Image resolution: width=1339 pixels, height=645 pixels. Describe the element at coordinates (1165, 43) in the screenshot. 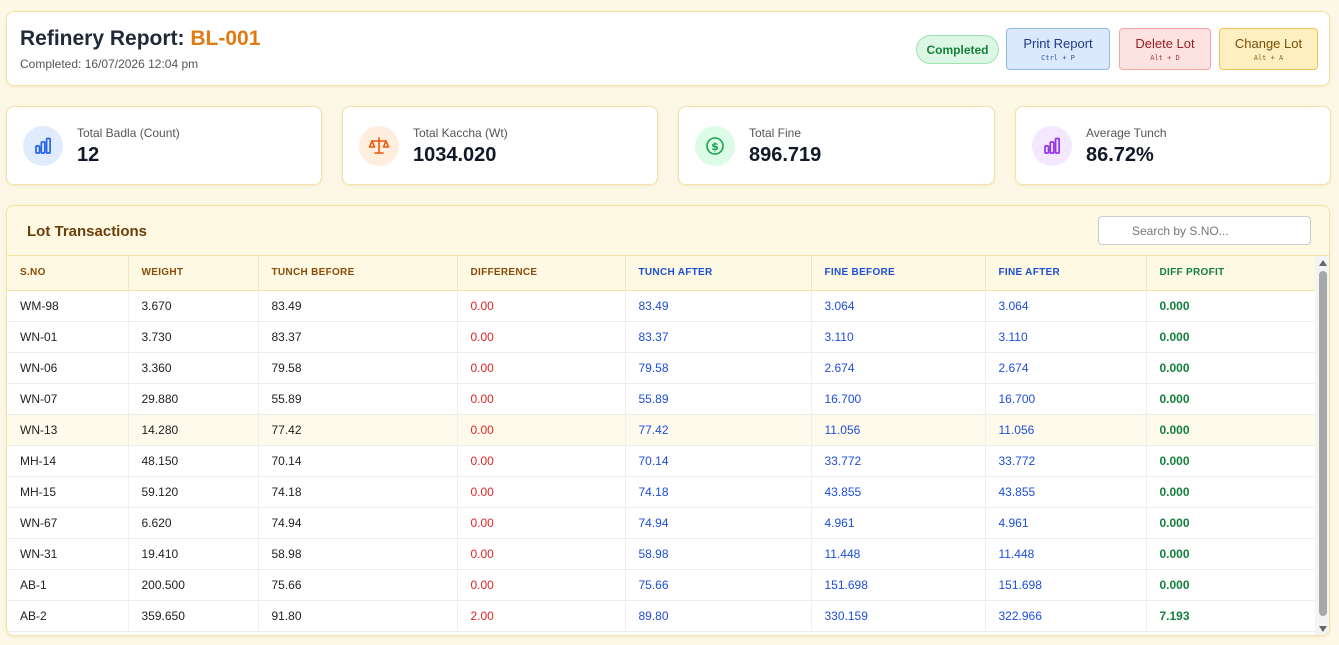

I see `delete-lot-label: Delete Lot` at that location.